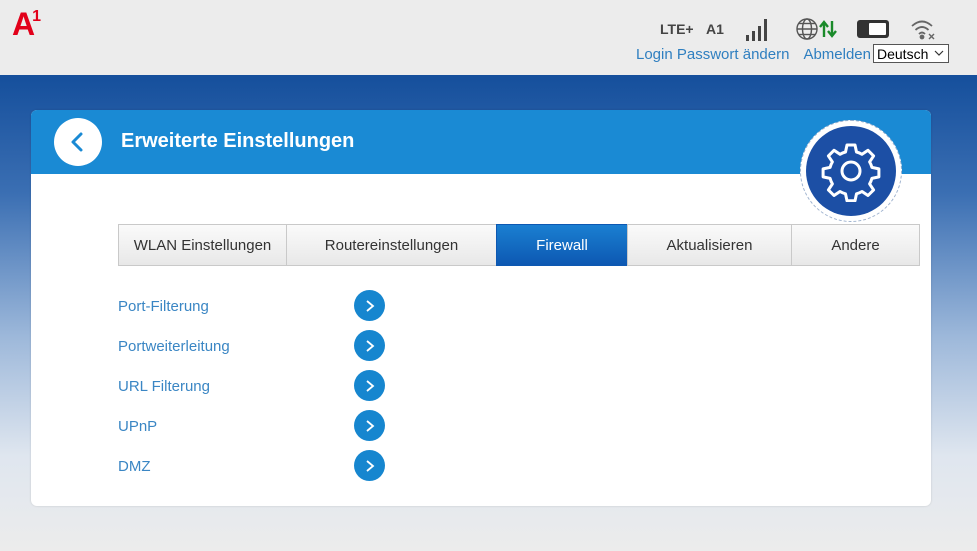 The image size is (977, 551). I want to click on tab-router-settings: Routereinstellungen, so click(391, 245).